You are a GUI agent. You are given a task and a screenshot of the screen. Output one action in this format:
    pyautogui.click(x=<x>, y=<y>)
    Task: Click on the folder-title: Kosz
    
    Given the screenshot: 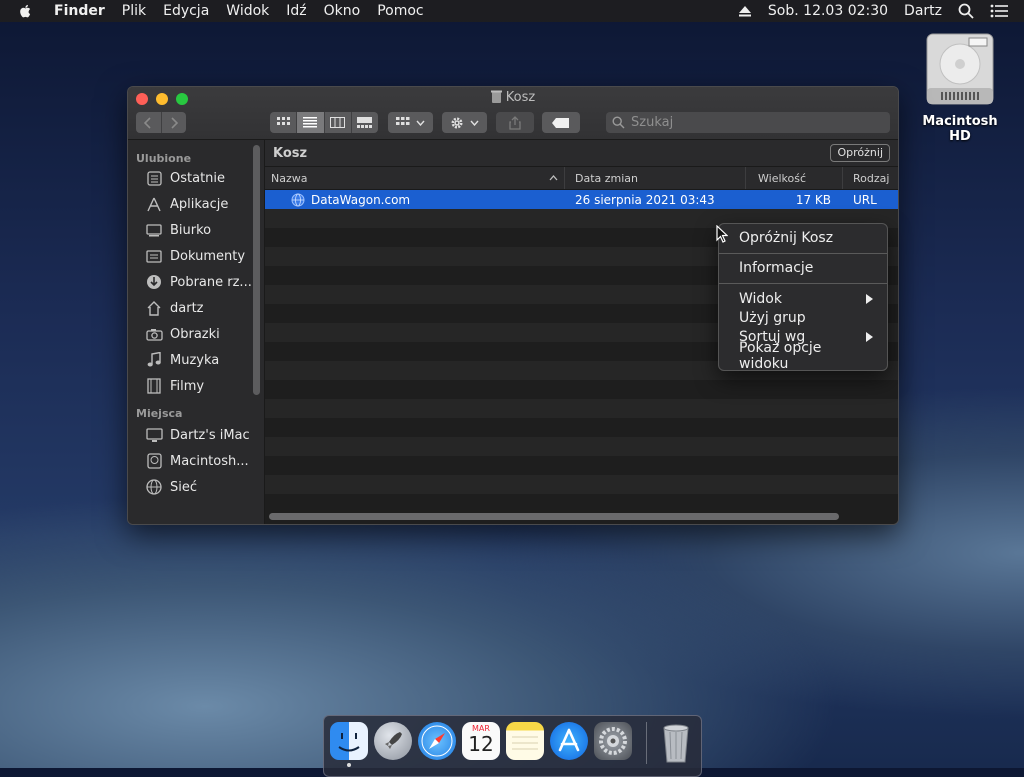 What is the action you would take?
    pyautogui.click(x=290, y=153)
    